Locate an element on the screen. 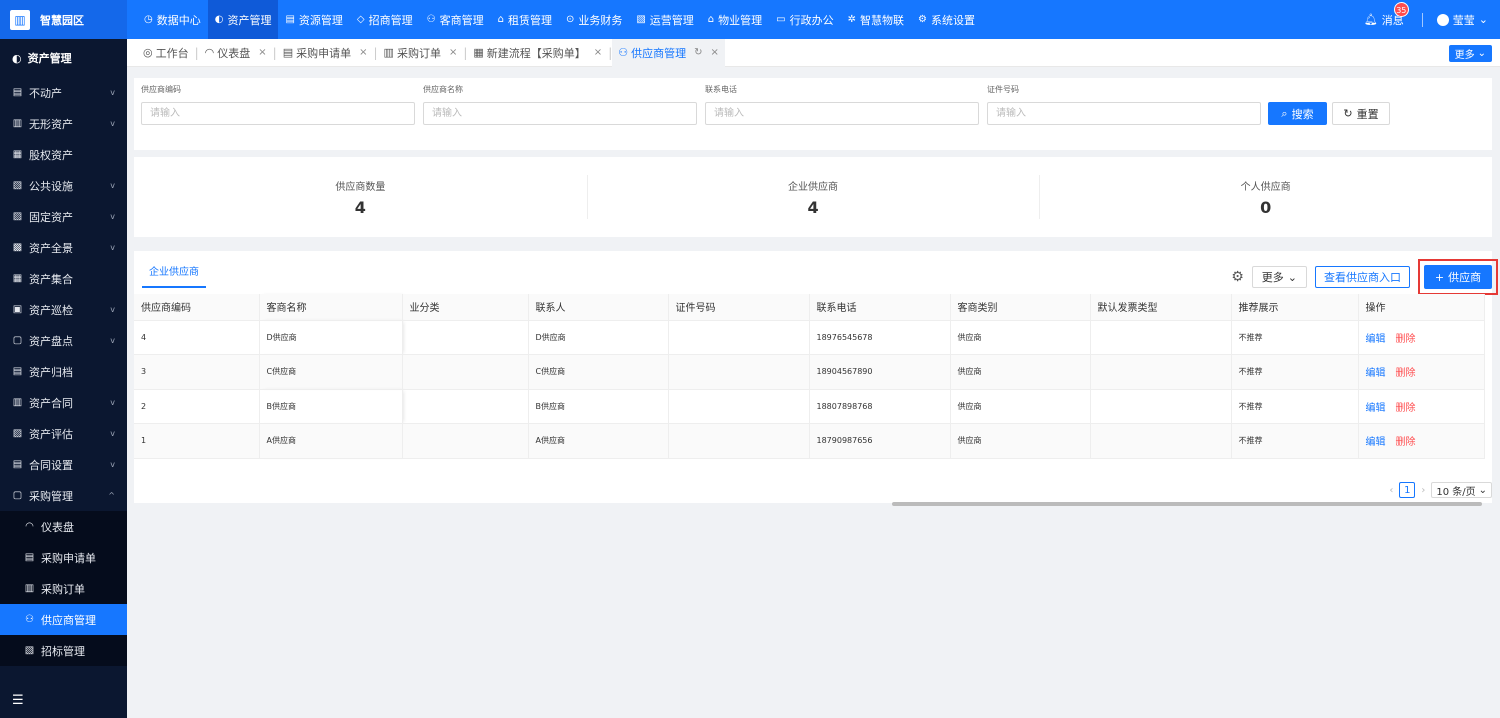  nav-item: ◷ 数据中心 is located at coordinates (172, 19).